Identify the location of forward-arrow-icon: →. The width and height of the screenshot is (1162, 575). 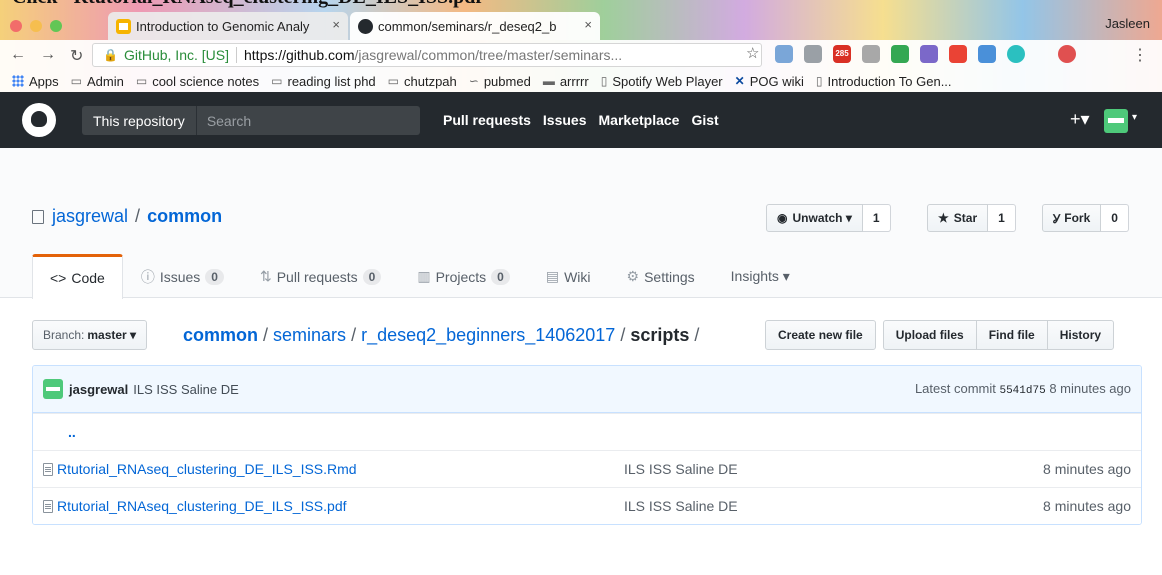
(48, 56).